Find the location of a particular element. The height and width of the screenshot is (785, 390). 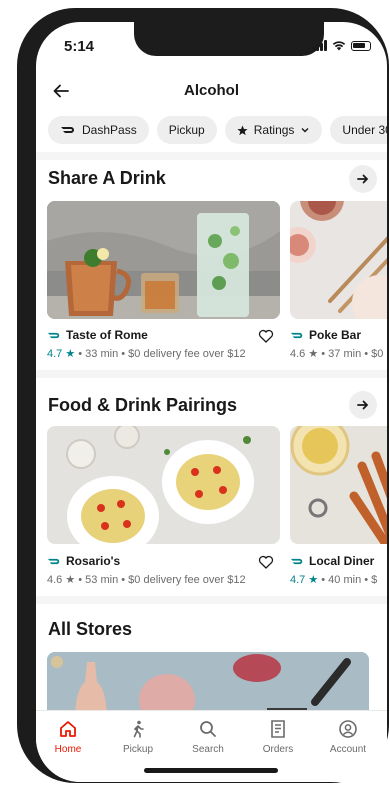

wifi-icon is located at coordinates (339, 46).